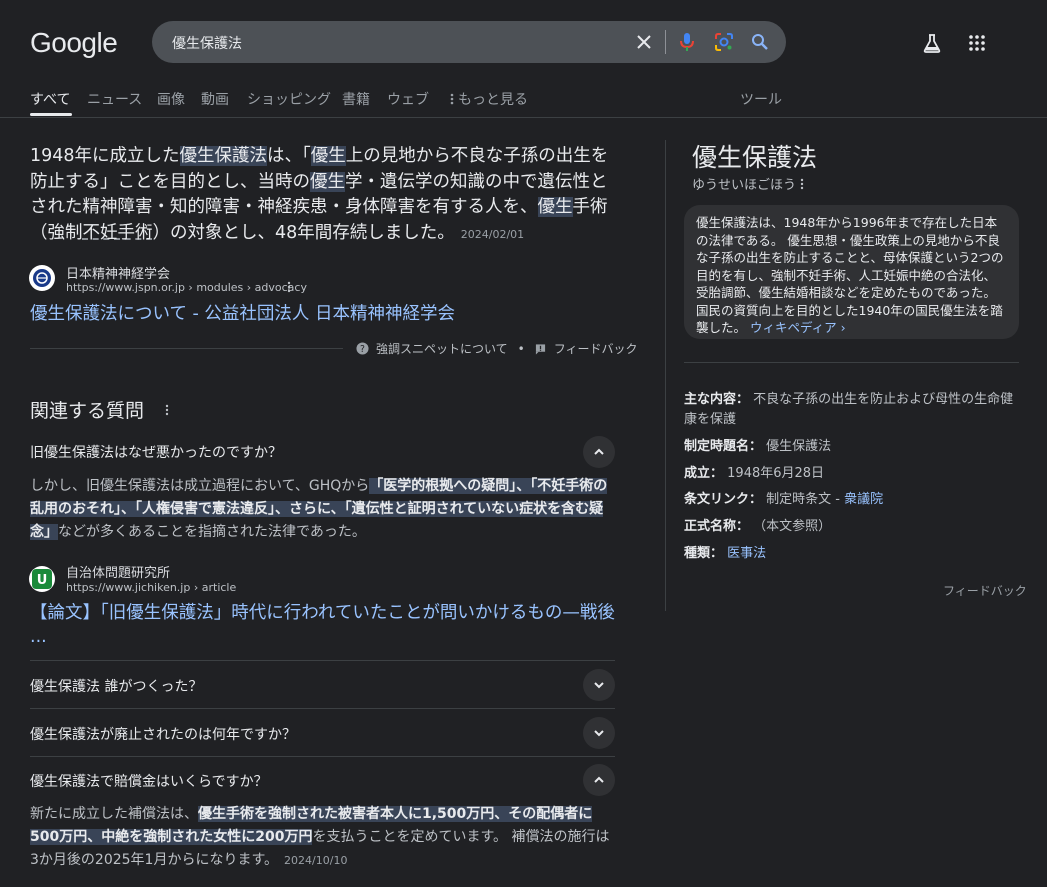 The height and width of the screenshot is (887, 1047). I want to click on tab-more: もっと見る, so click(488, 99).